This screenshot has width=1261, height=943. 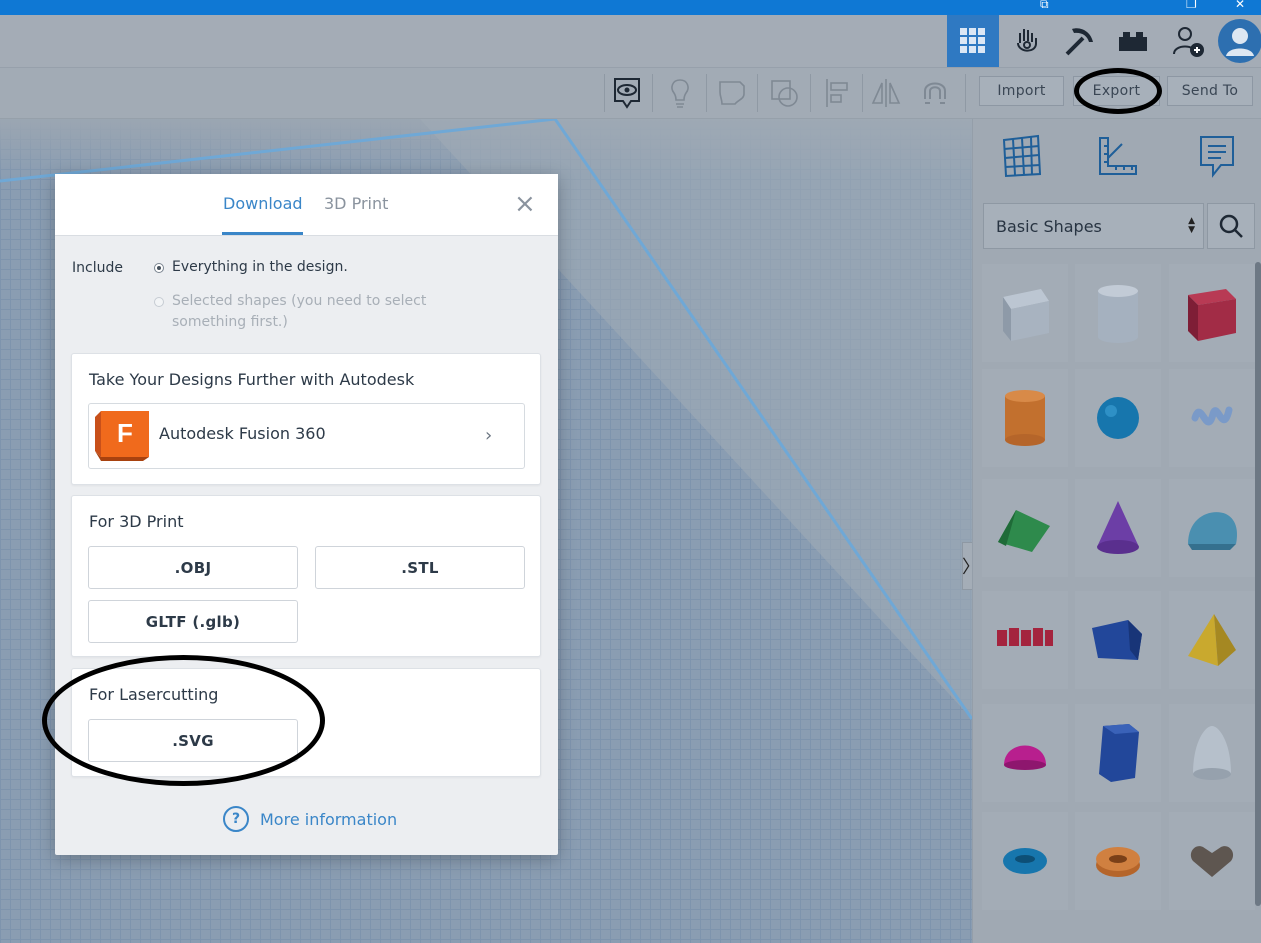 What do you see at coordinates (183, 720) in the screenshot?
I see `svg-highlight-ring` at bounding box center [183, 720].